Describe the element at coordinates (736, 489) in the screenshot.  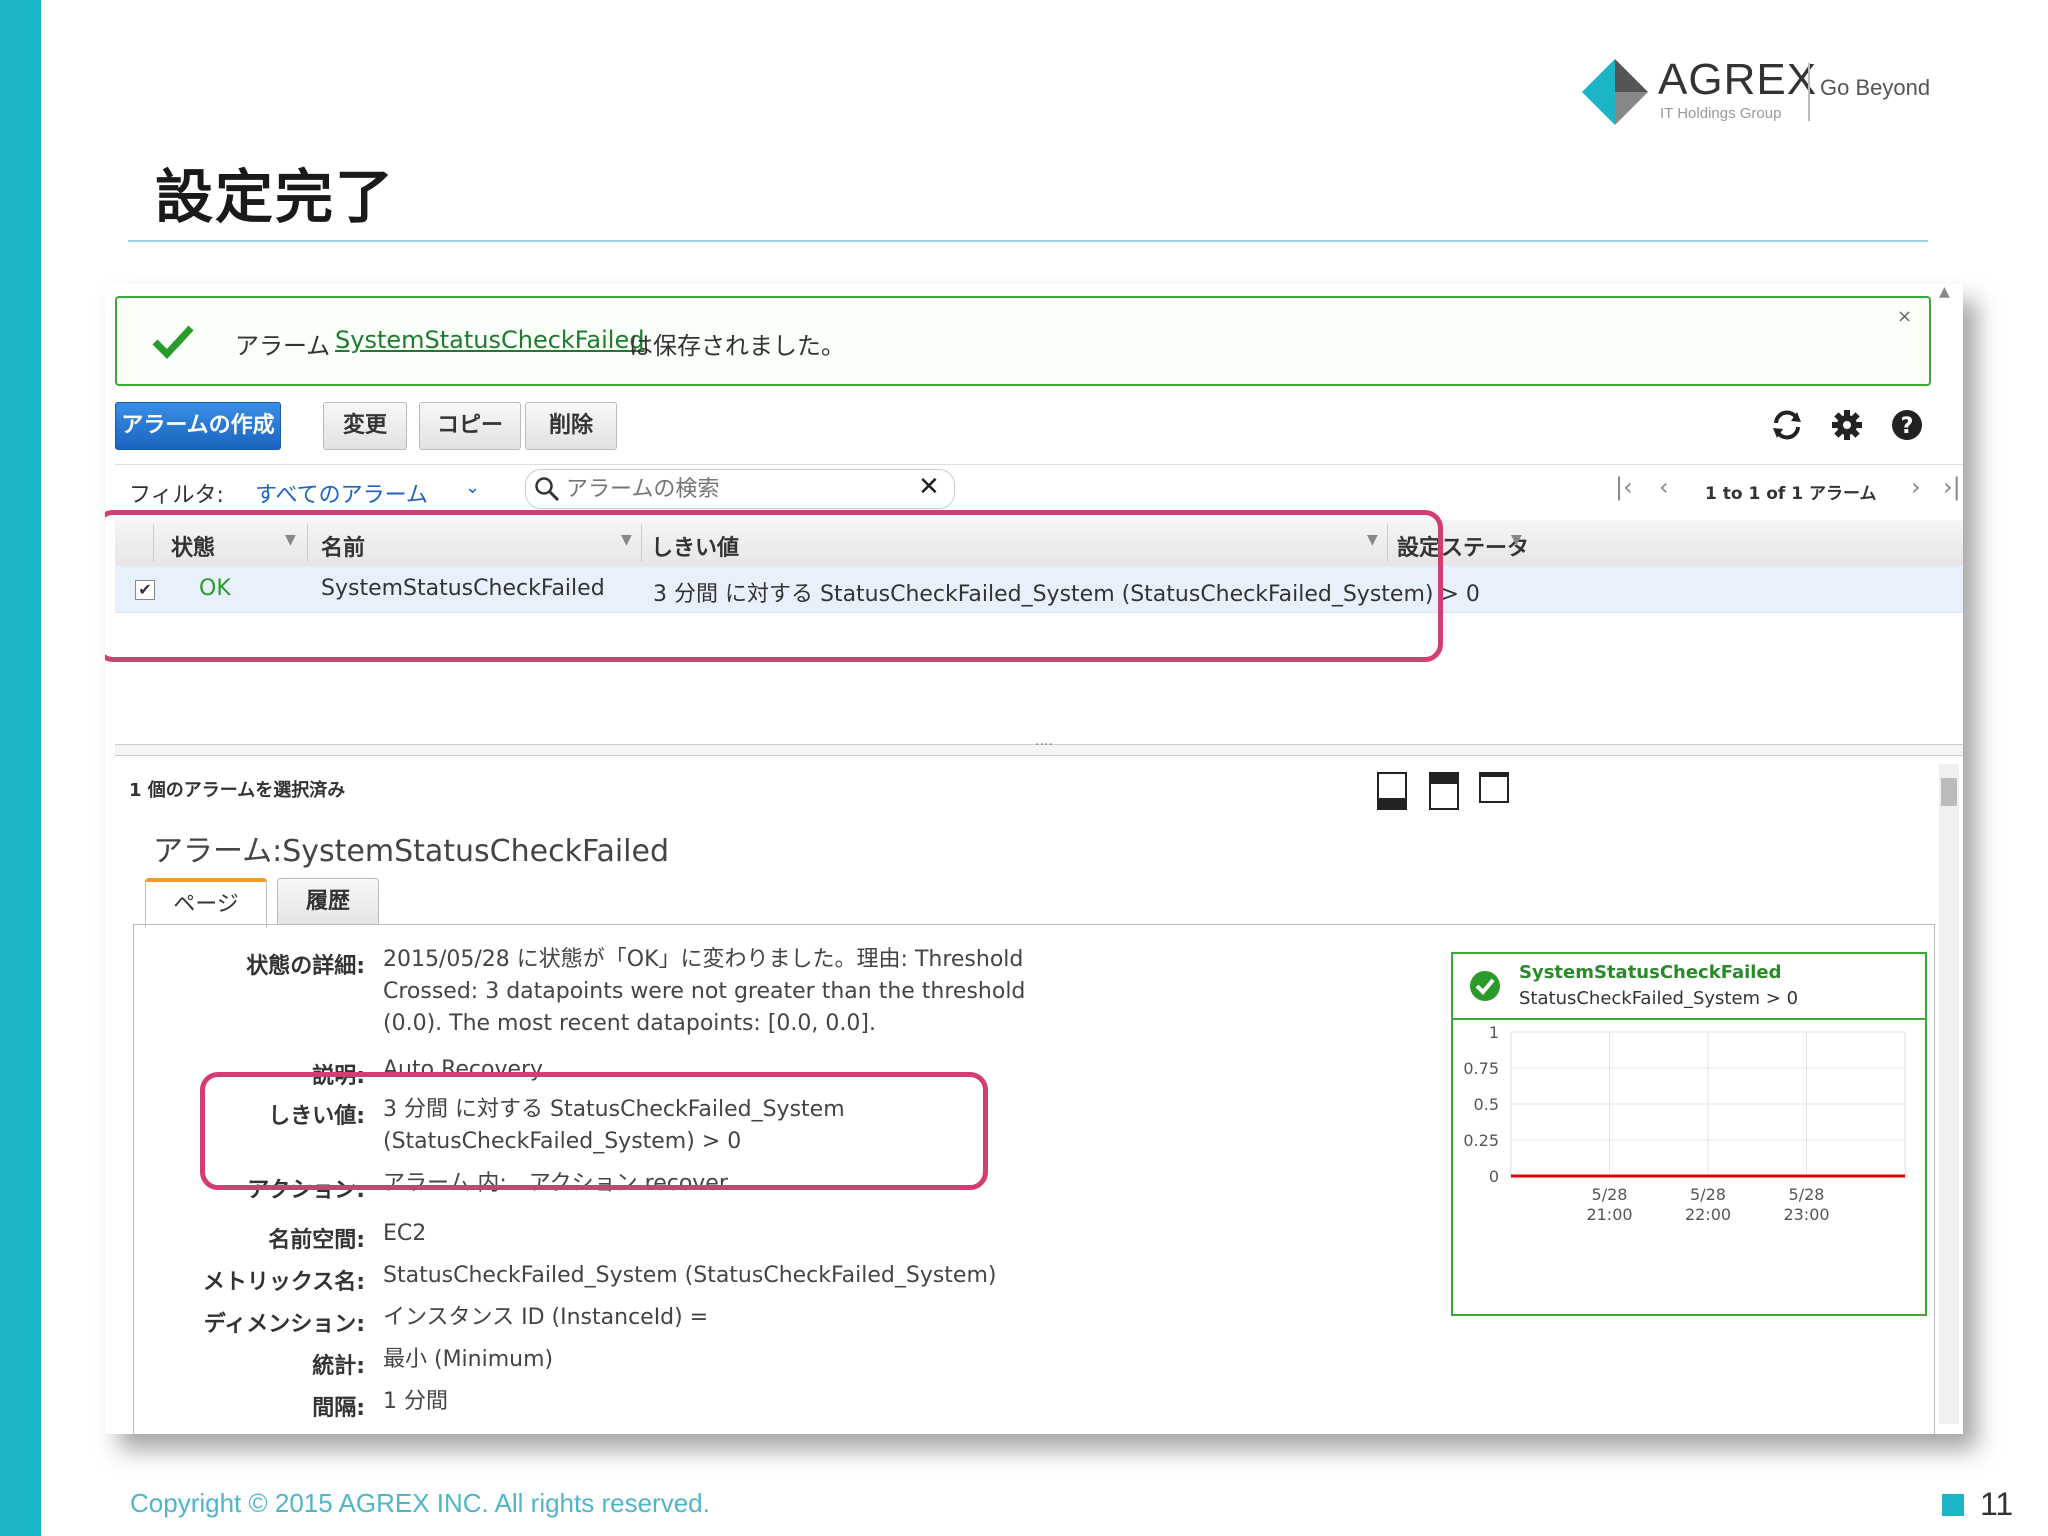
I see `search-input` at that location.